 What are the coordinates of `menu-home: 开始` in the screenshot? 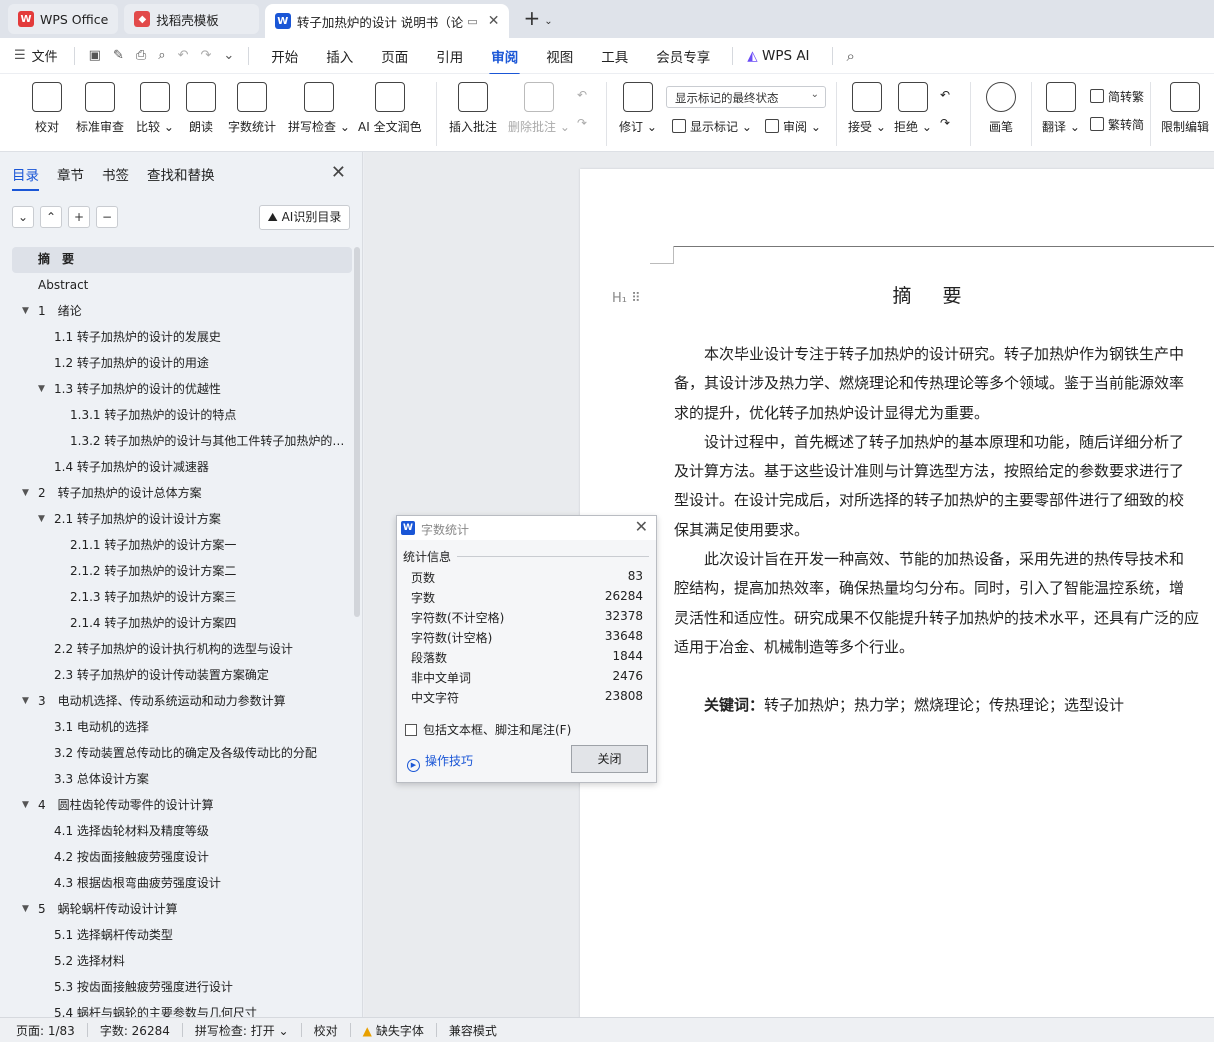 It's located at (284, 56).